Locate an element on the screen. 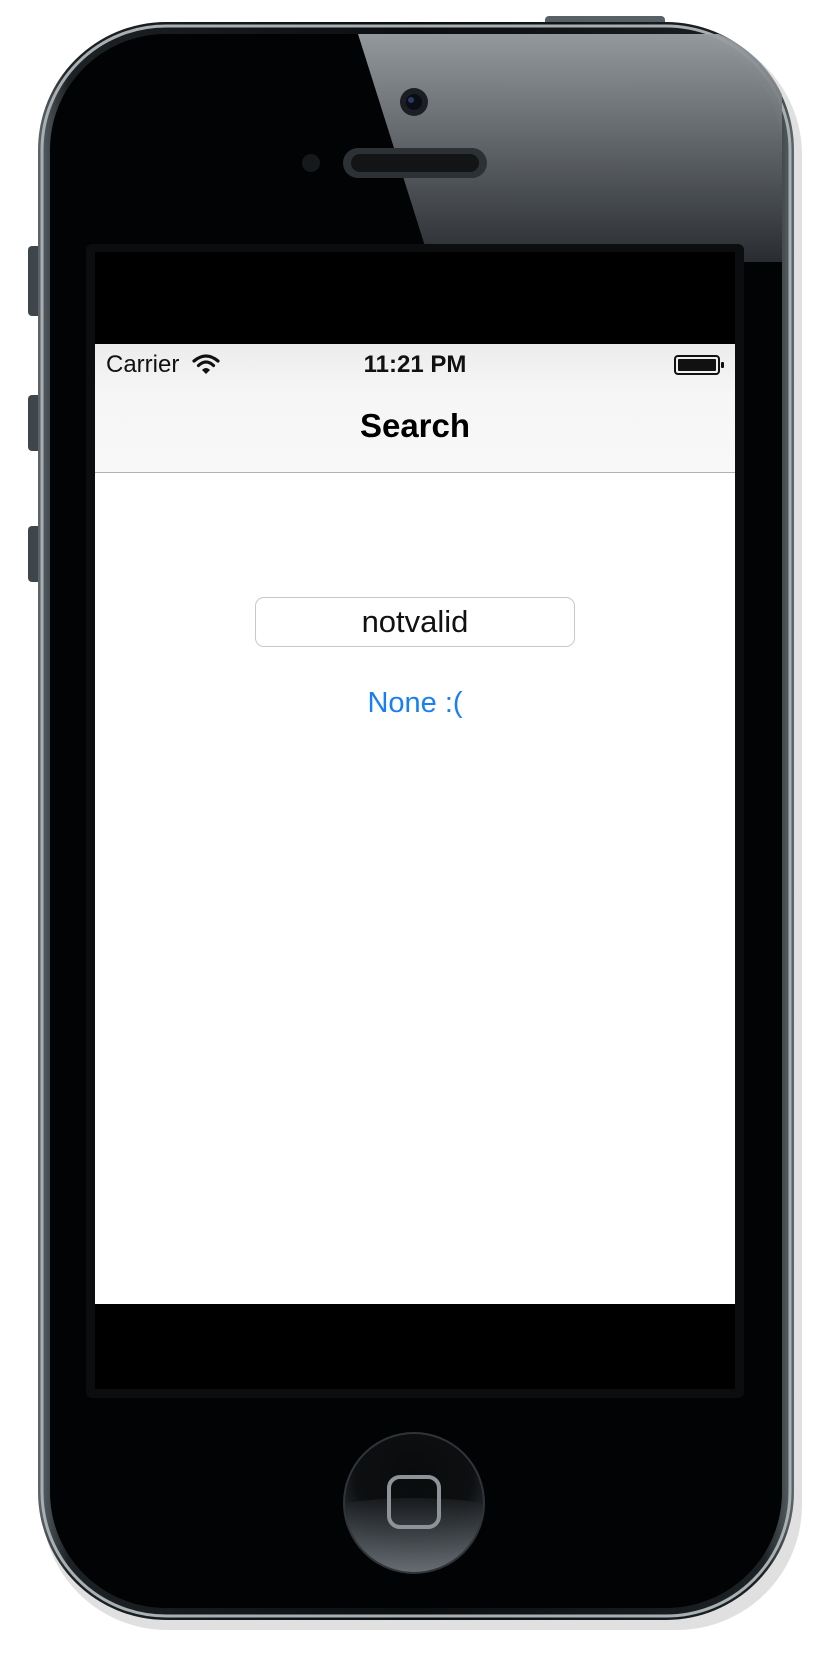 The height and width of the screenshot is (1668, 828). status-time: 11:21 PM is located at coordinates (415, 364).